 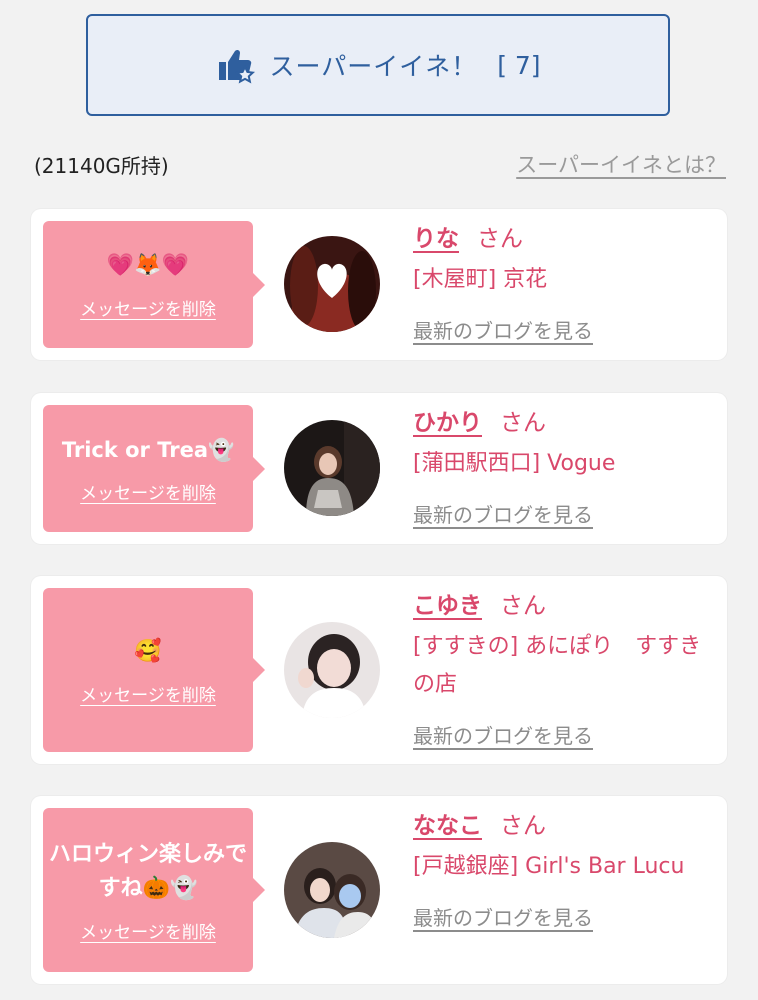 What do you see at coordinates (447, 423) in the screenshot?
I see `cast-name-link: ひかり` at bounding box center [447, 423].